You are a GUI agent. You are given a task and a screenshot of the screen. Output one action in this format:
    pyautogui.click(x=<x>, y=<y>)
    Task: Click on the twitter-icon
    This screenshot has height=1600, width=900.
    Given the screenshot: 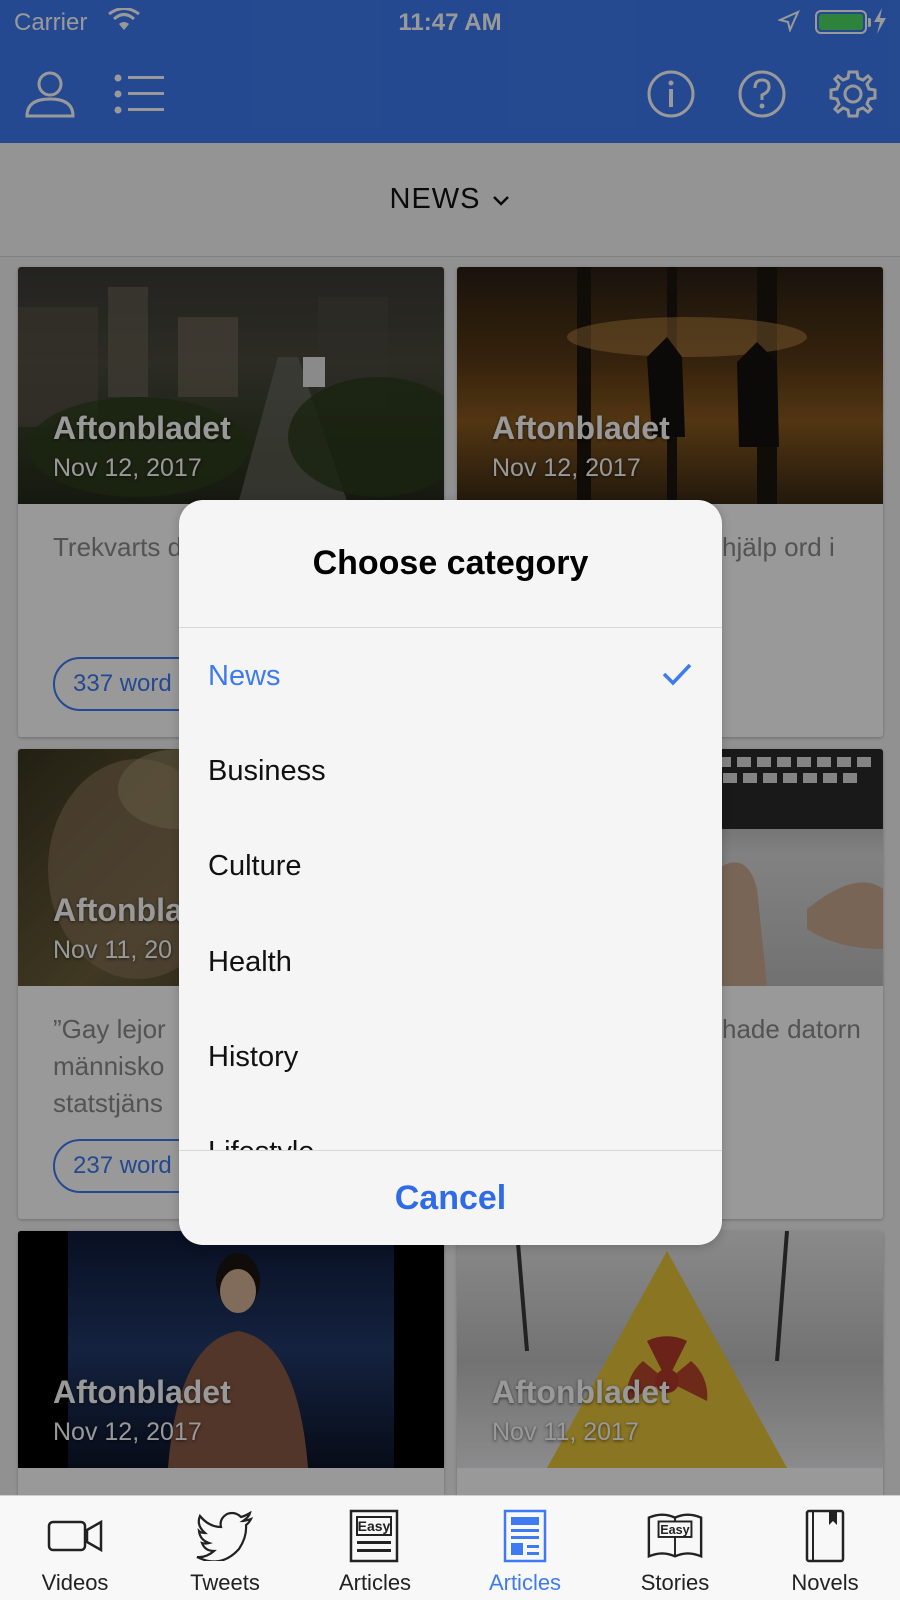 What is the action you would take?
    pyautogui.click(x=225, y=1536)
    